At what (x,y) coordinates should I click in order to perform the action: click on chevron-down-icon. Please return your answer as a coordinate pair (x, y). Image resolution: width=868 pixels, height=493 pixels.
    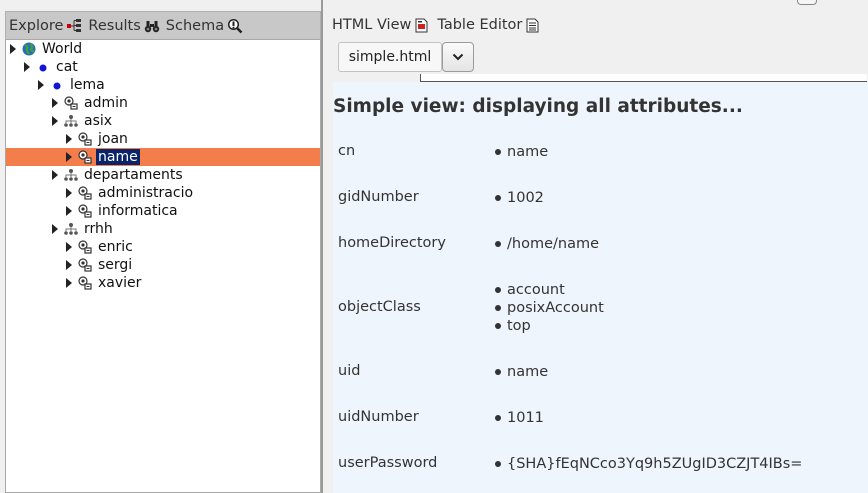
    Looking at the image, I should click on (458, 57).